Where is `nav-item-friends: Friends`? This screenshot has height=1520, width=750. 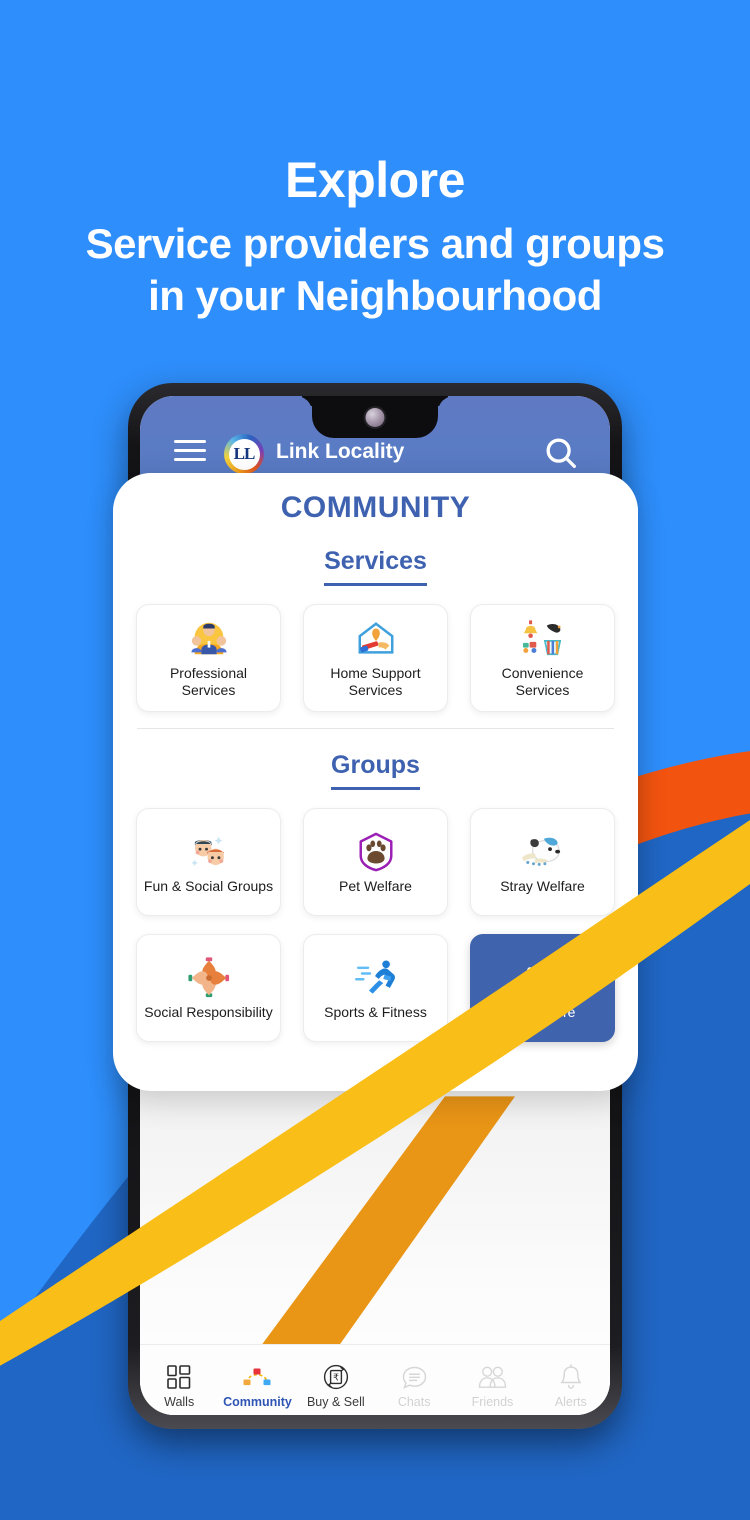
nav-item-friends: Friends is located at coordinates (492, 1380).